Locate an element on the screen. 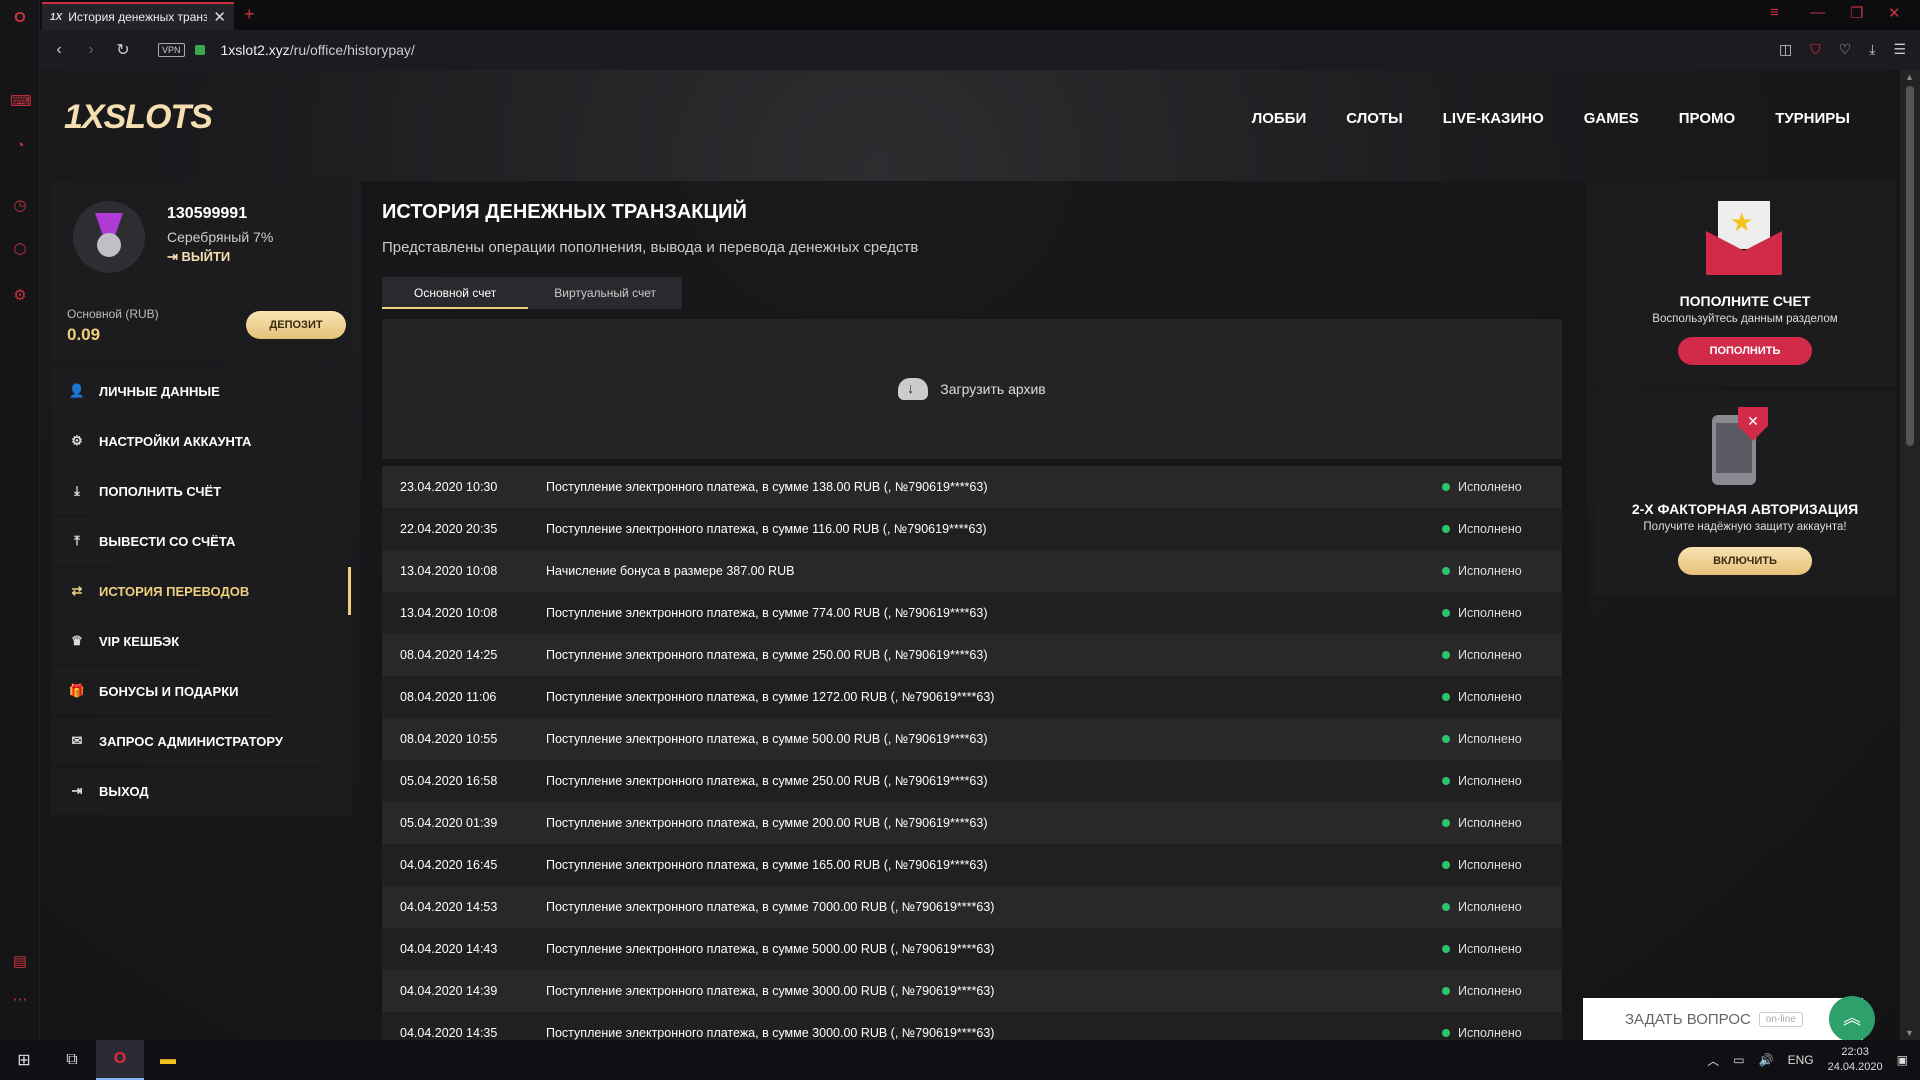 This screenshot has width=1920, height=1080. forward-icon: › is located at coordinates (91, 50).